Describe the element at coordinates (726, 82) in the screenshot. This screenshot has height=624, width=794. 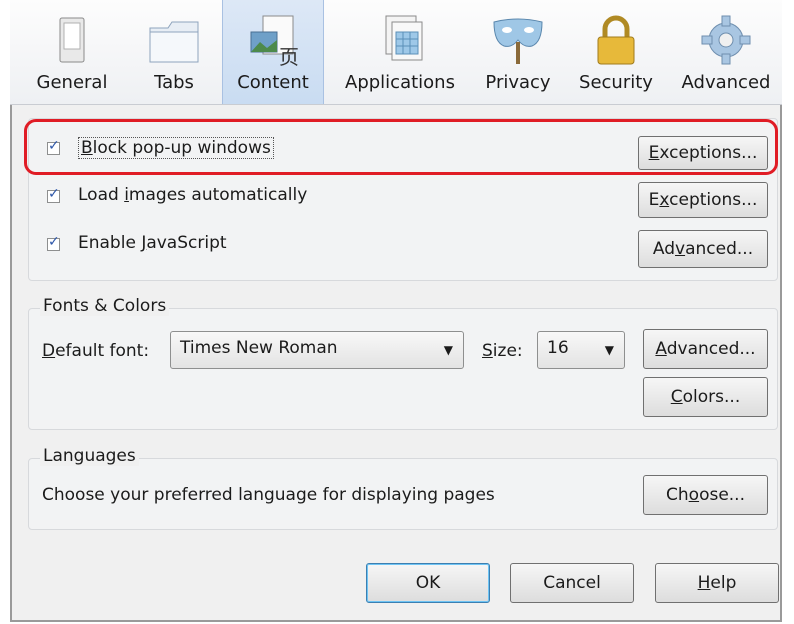
I see `tab-advanced-label: Advanced` at that location.